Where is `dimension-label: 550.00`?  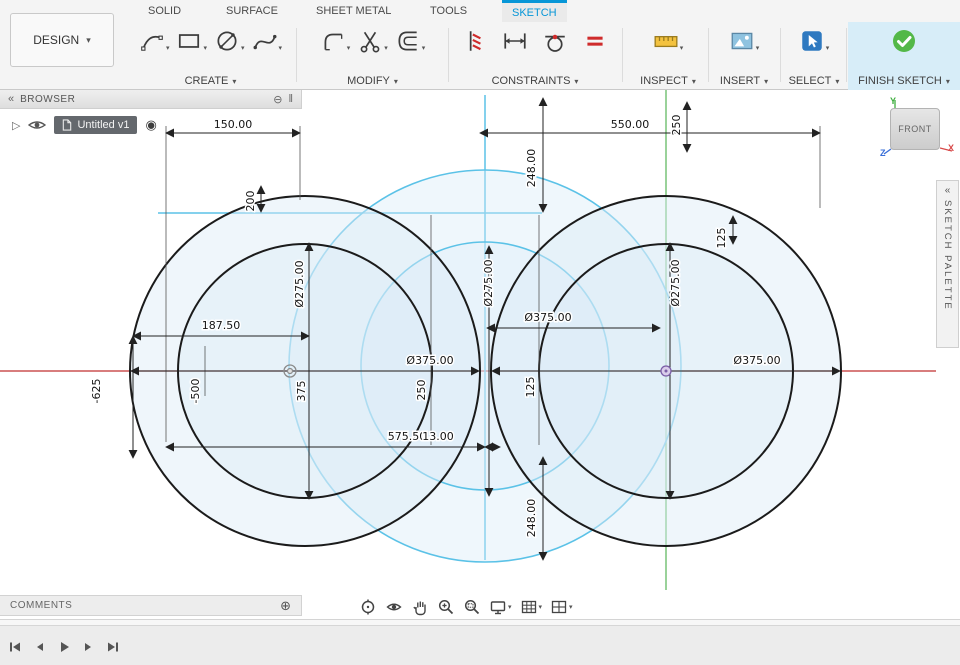
dimension-label: 550.00 is located at coordinates (630, 125).